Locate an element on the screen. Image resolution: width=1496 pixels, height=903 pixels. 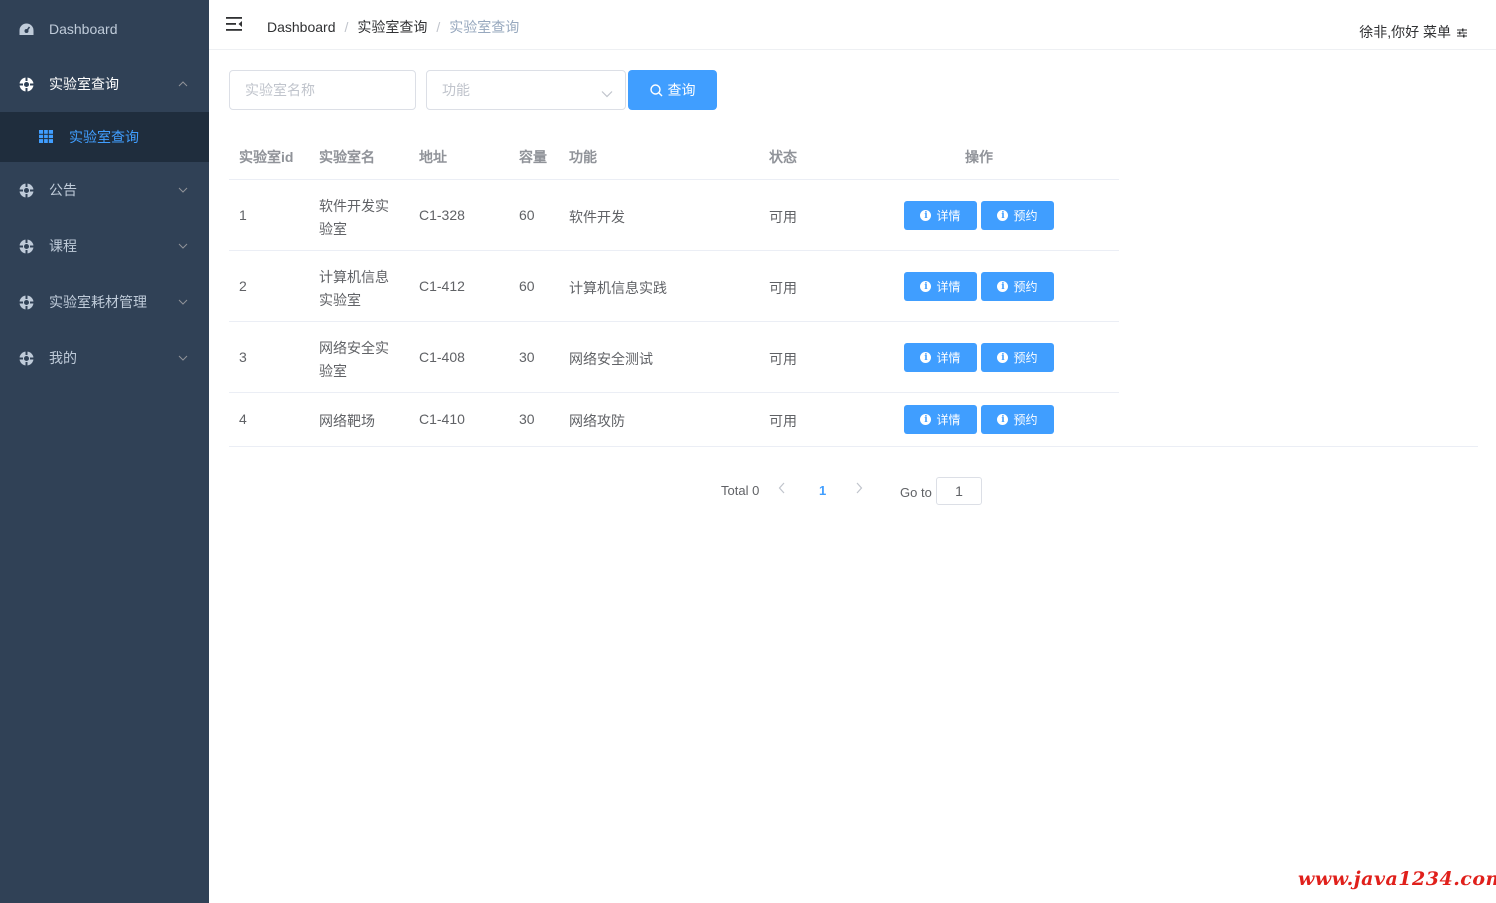
pagination-total: Total 0 is located at coordinates (740, 490).